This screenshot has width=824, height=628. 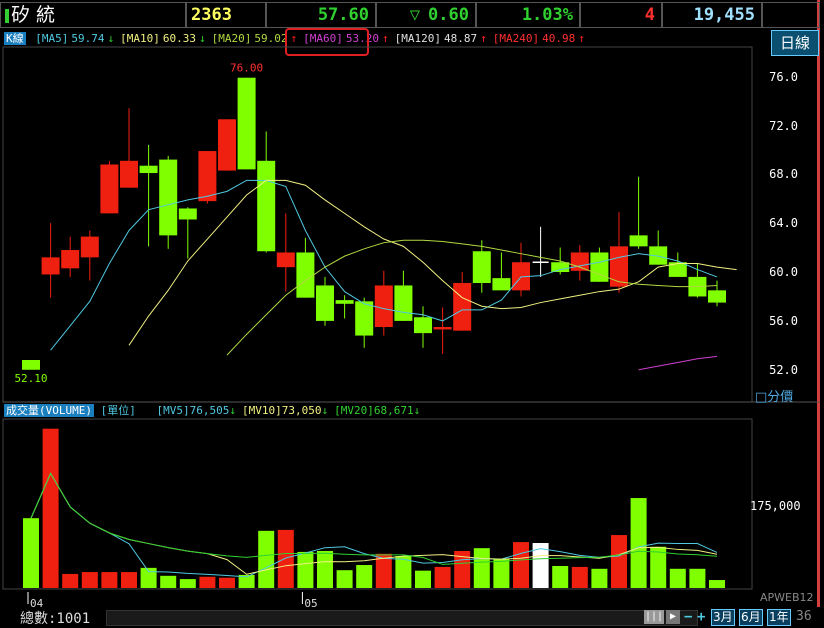 What do you see at coordinates (774, 395) in the screenshot?
I see `minute-price-toggle: □分價` at bounding box center [774, 395].